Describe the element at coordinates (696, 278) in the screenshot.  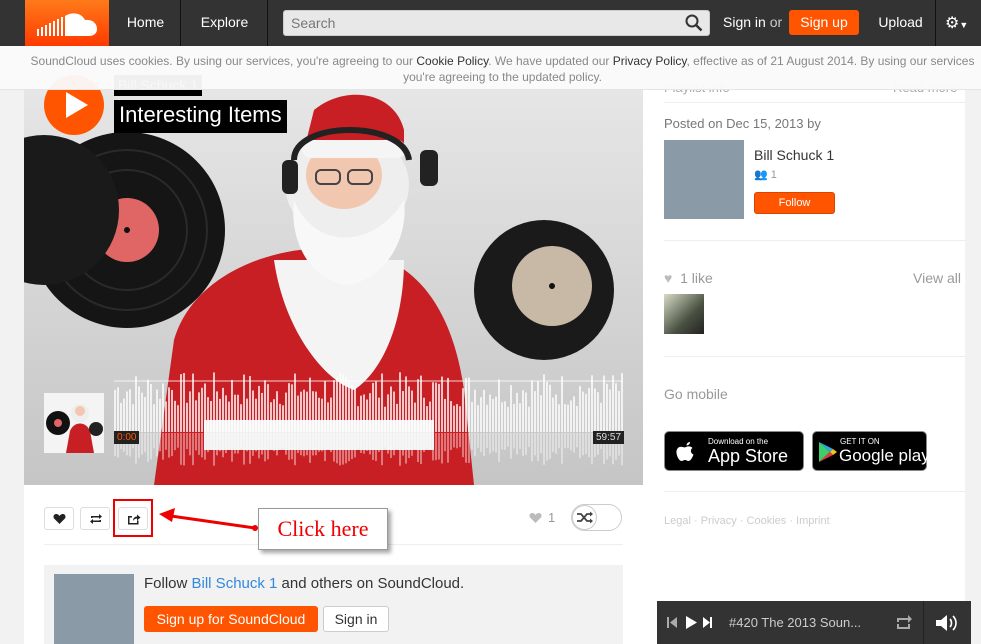
I see `like-count-text: 1 like` at that location.